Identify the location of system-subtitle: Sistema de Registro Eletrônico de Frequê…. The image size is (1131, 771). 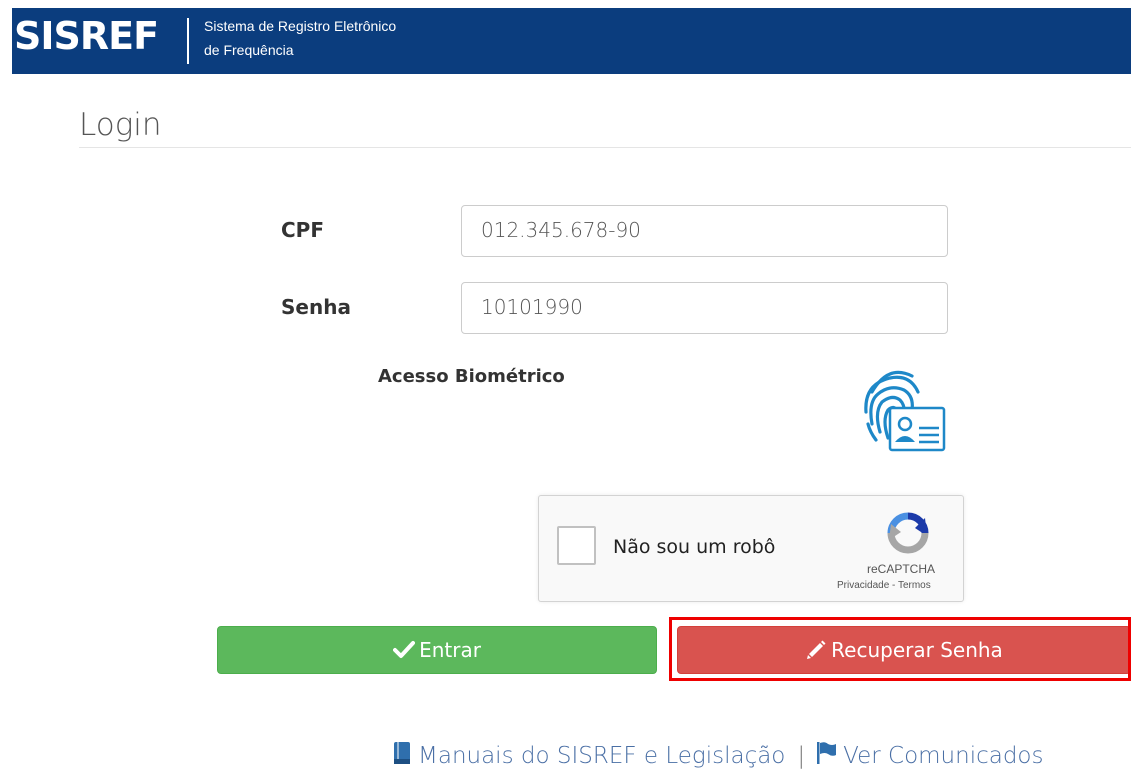
(300, 38).